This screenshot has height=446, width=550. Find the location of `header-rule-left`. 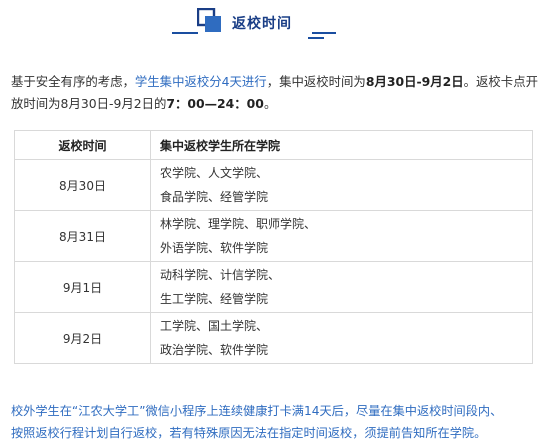

header-rule-left is located at coordinates (185, 33).